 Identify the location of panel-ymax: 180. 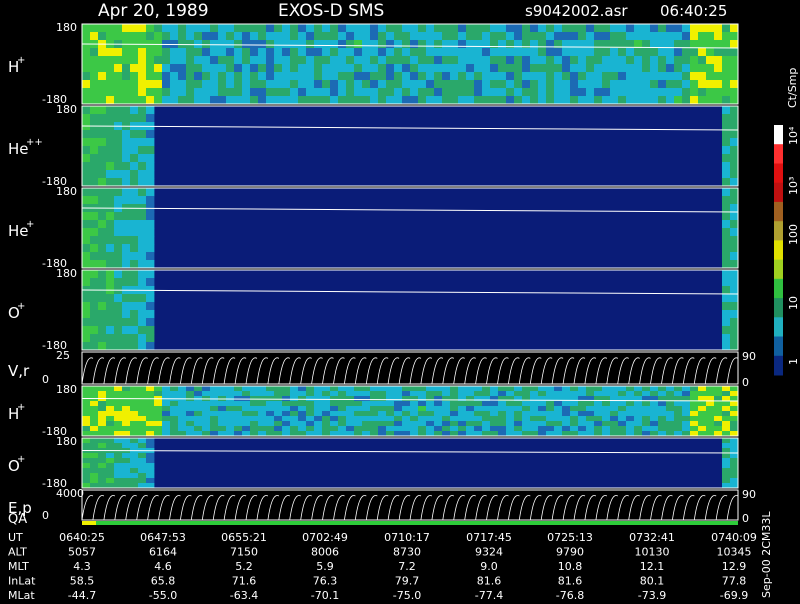
(66, 273).